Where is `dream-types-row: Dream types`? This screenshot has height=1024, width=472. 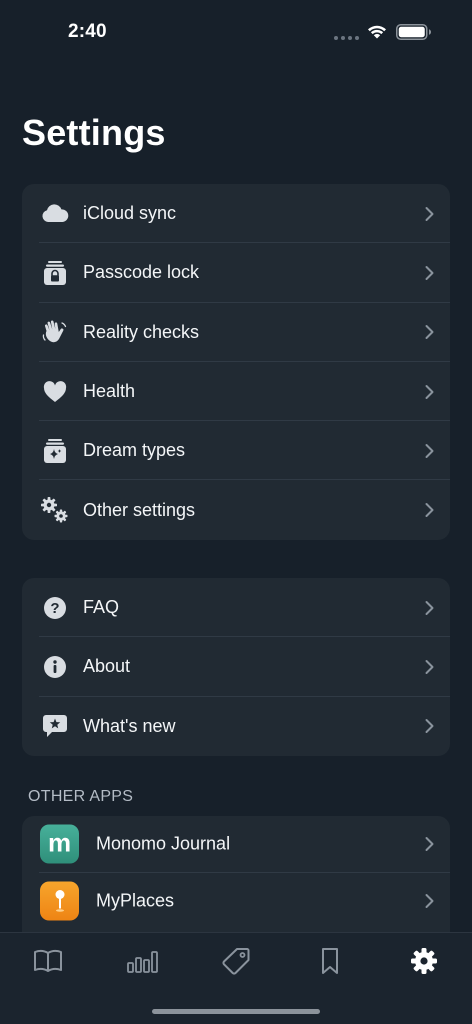 dream-types-row: Dream types is located at coordinates (236, 451).